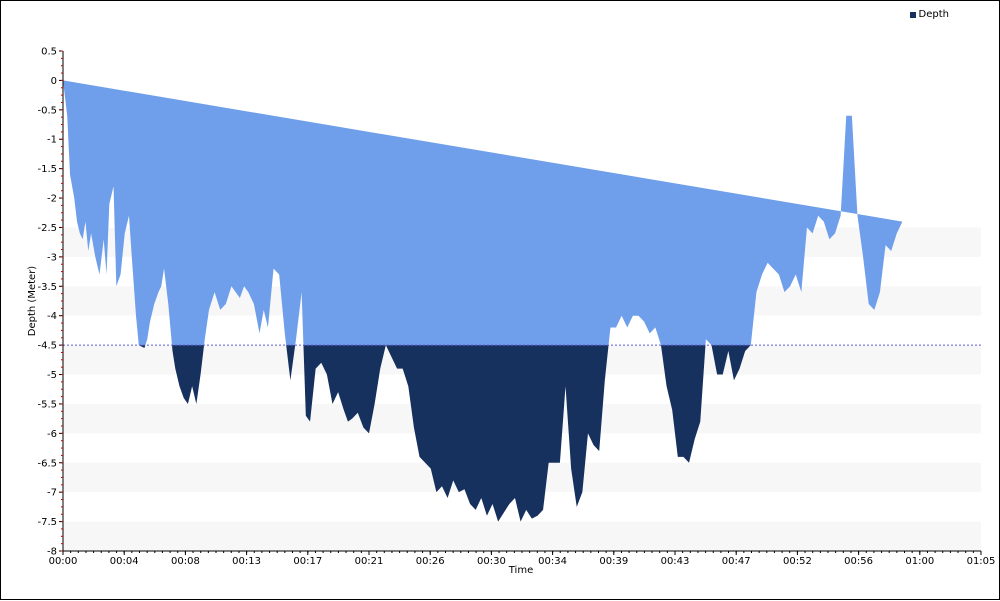 This screenshot has height=601, width=1000. Describe the element at coordinates (981, 561) in the screenshot. I see `x-tick-label: 01:05` at that location.